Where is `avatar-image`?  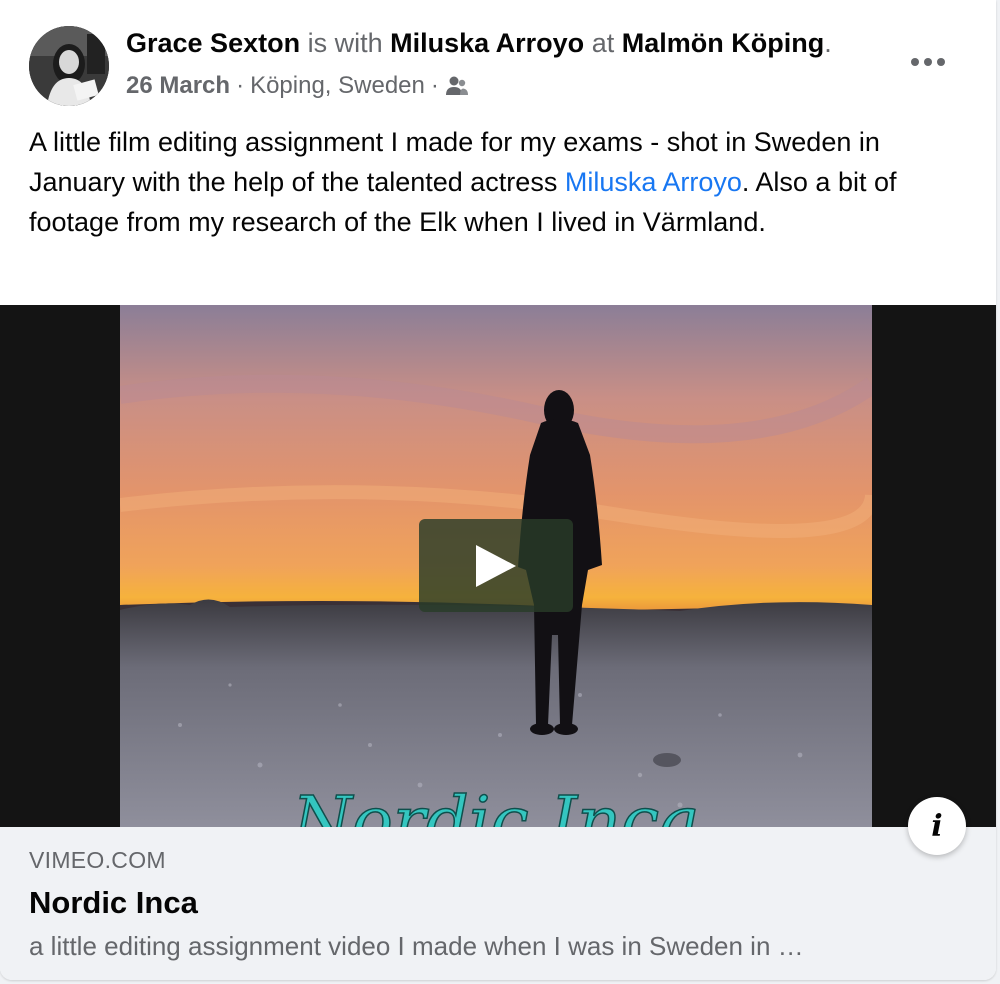
avatar-image is located at coordinates (69, 66).